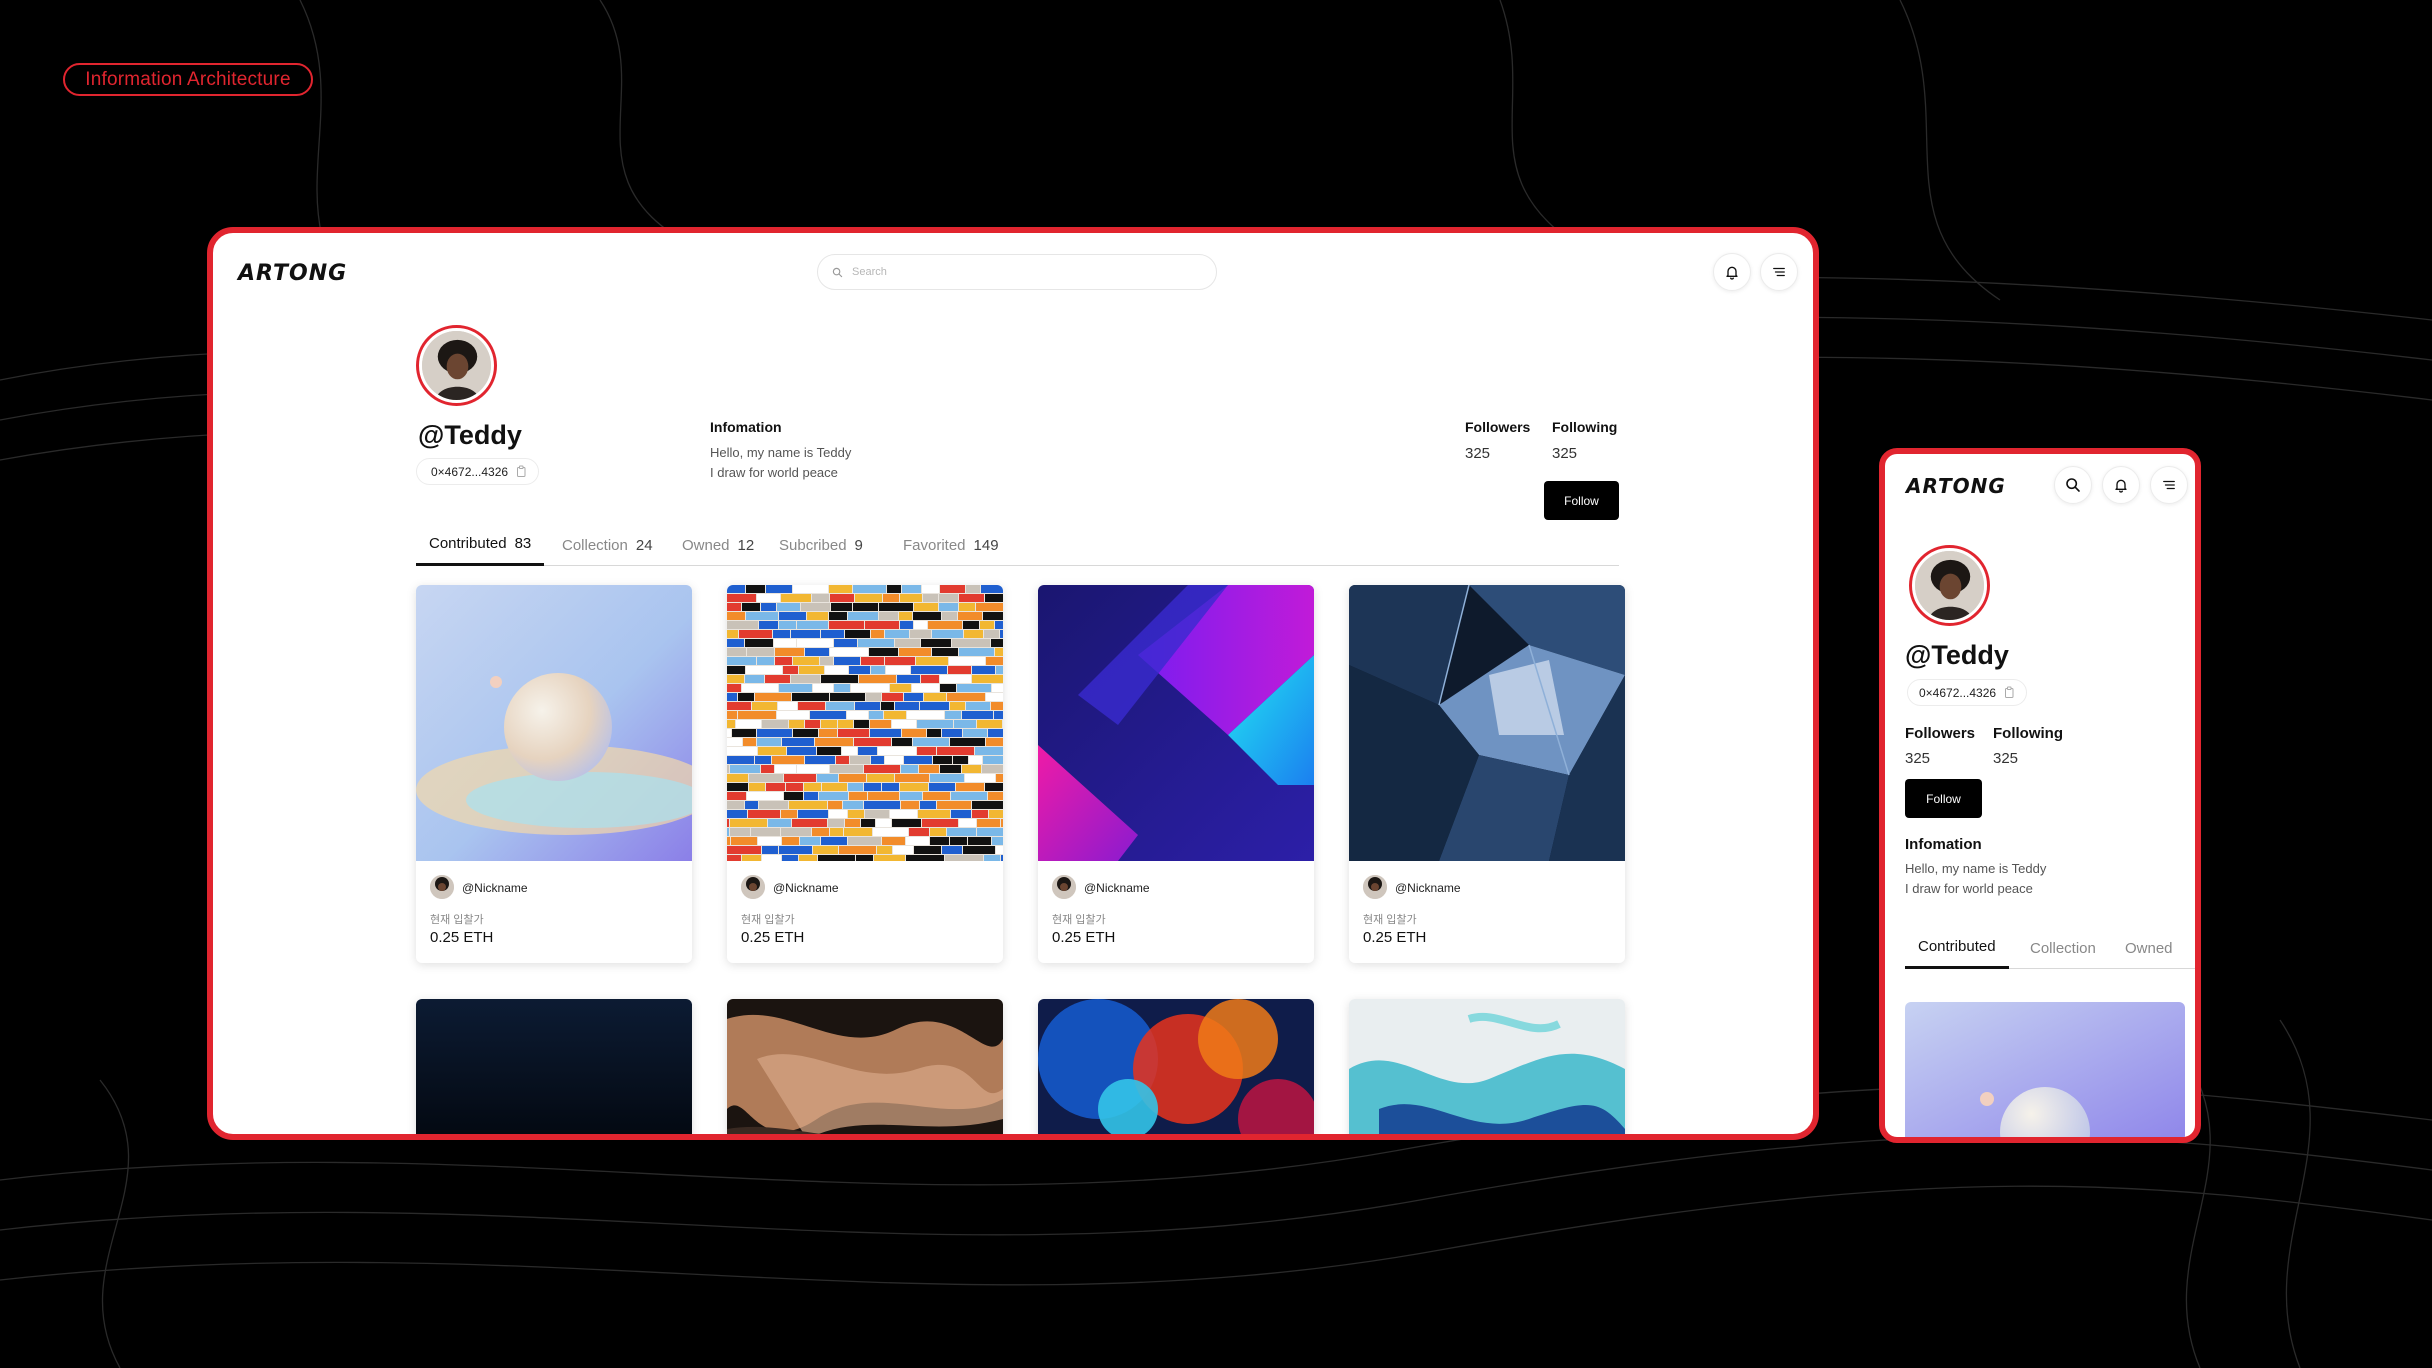  Describe the element at coordinates (644, 545) in the screenshot. I see `tab-count: 24` at that location.